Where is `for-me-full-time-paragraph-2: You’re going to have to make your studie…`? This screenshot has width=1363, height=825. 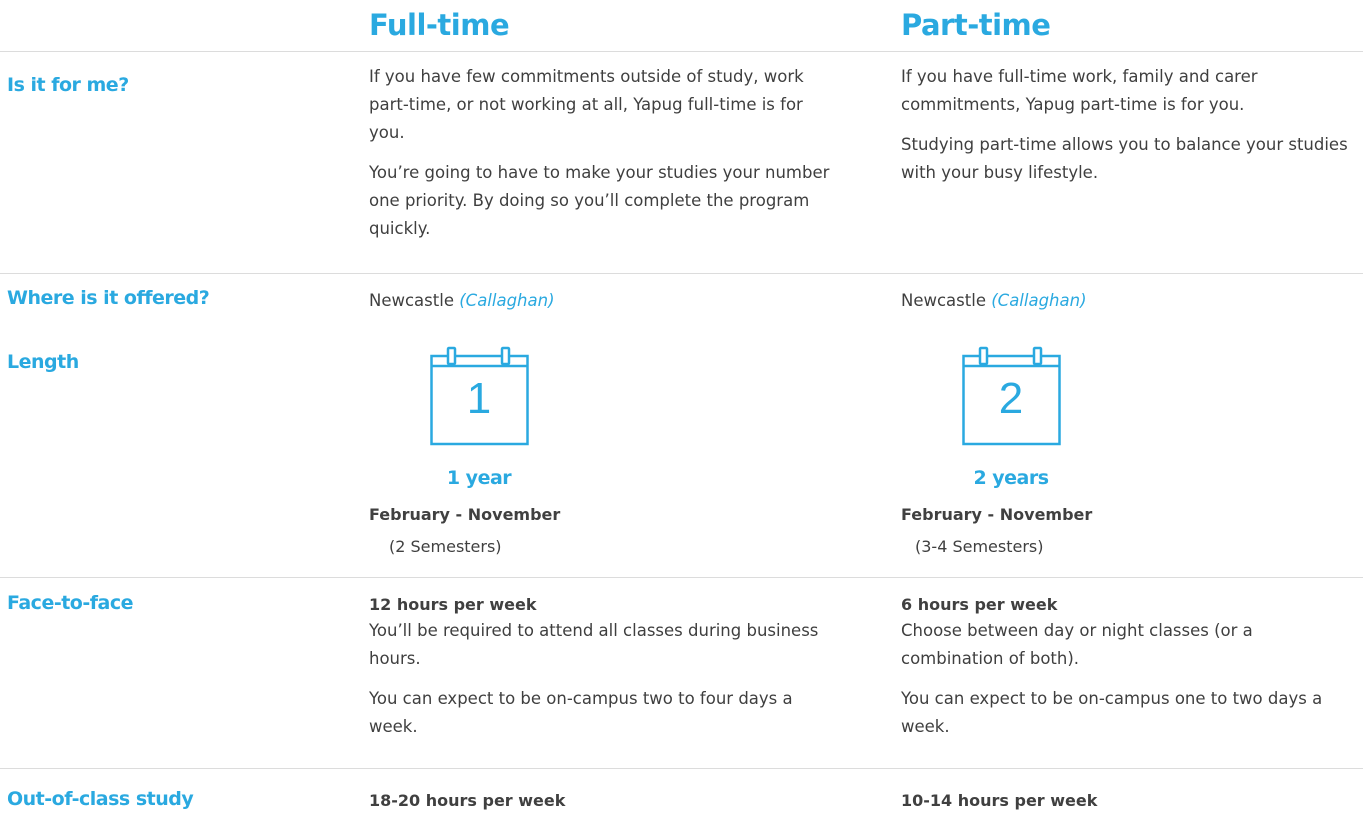 for-me-full-time-paragraph-2: You’re going to have to make your studie… is located at coordinates (599, 200).